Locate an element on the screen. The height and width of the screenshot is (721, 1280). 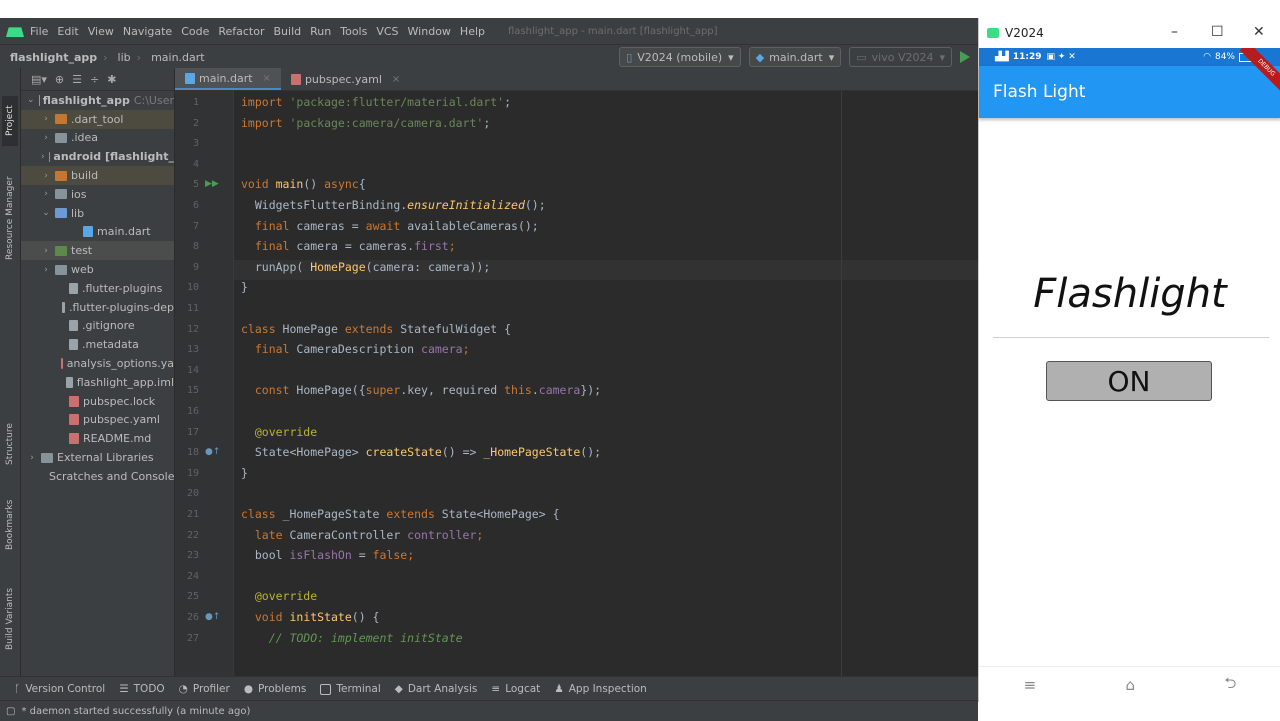
window-toggle-icon: ▢ is located at coordinates (10, 711).